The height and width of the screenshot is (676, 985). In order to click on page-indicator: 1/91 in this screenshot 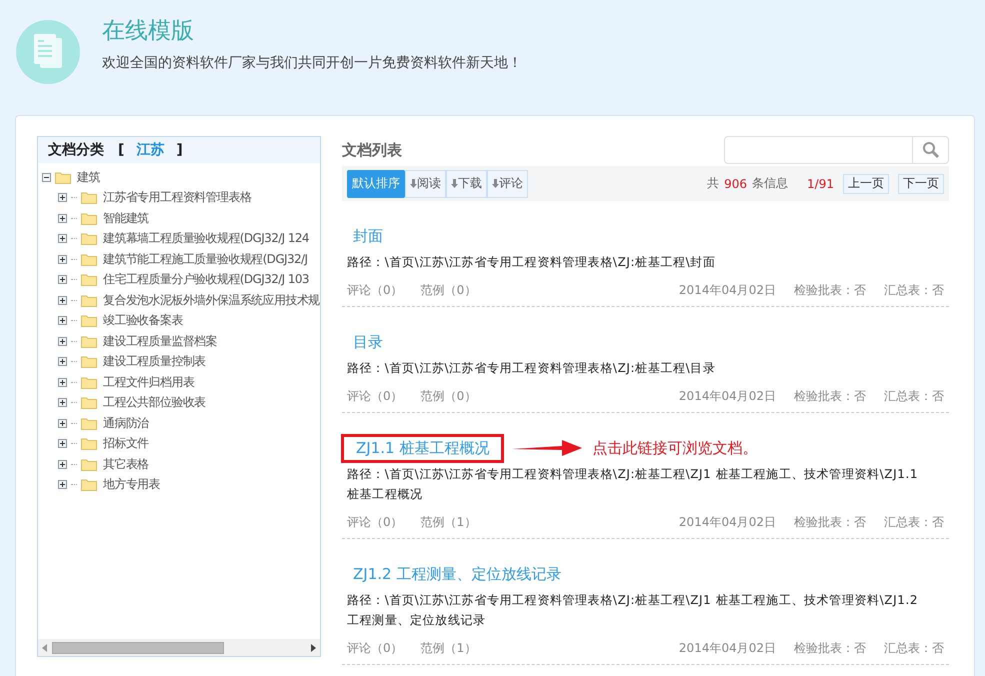, I will do `click(820, 183)`.